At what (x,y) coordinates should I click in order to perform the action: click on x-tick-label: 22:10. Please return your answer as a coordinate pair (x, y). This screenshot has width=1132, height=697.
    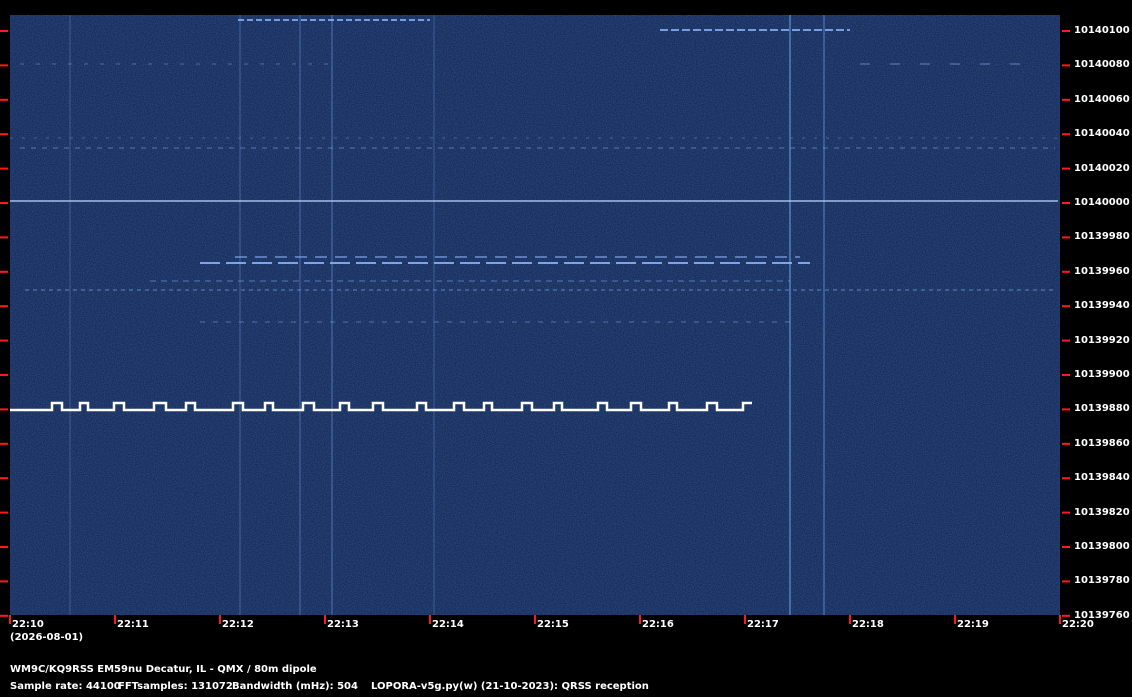
    Looking at the image, I should click on (28, 624).